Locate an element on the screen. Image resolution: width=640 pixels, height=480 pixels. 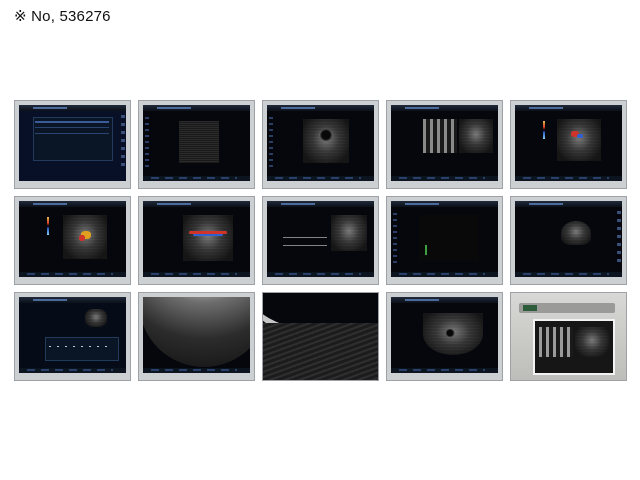
photo-monitor-blank-scan: TOSHIBA is located at coordinates (196, 144).